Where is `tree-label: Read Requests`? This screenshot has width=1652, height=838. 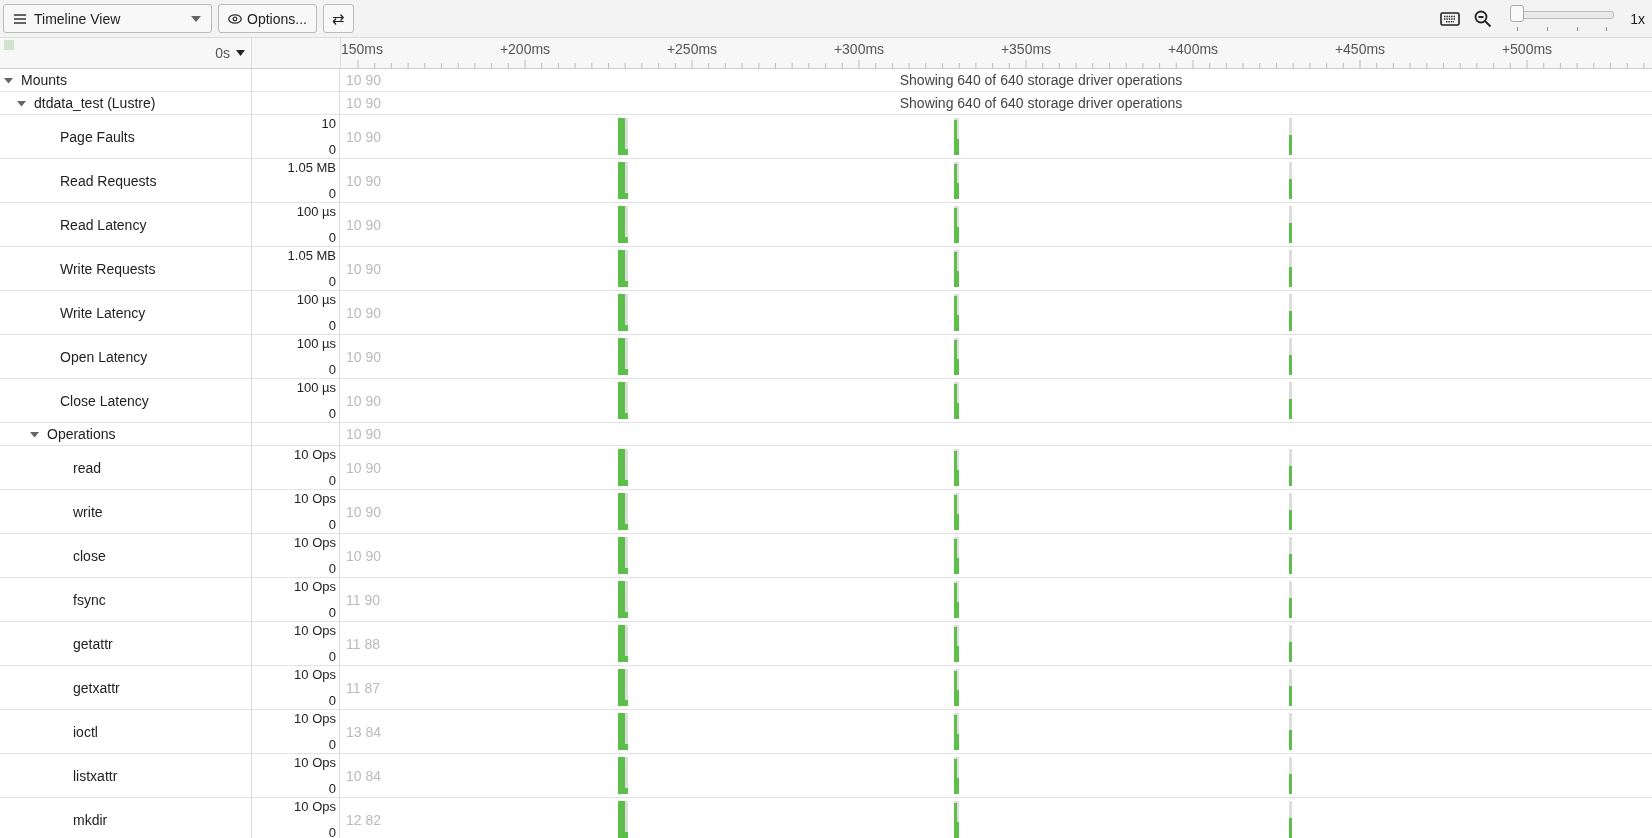 tree-label: Read Requests is located at coordinates (108, 180).